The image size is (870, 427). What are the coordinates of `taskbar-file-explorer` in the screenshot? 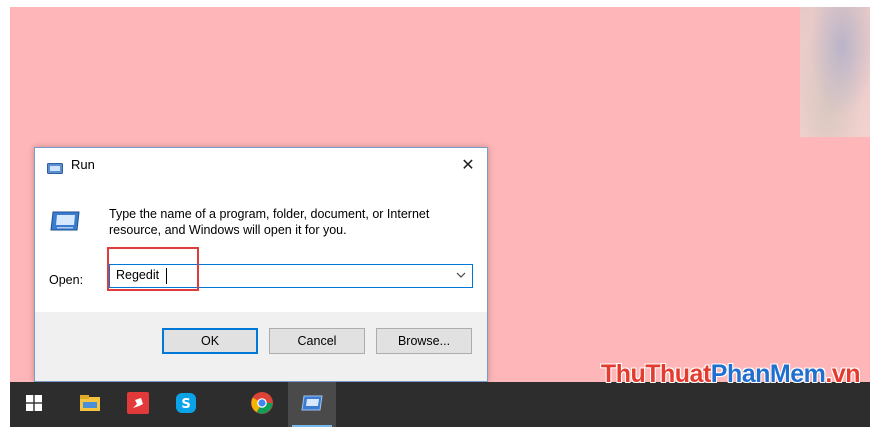 It's located at (90, 404).